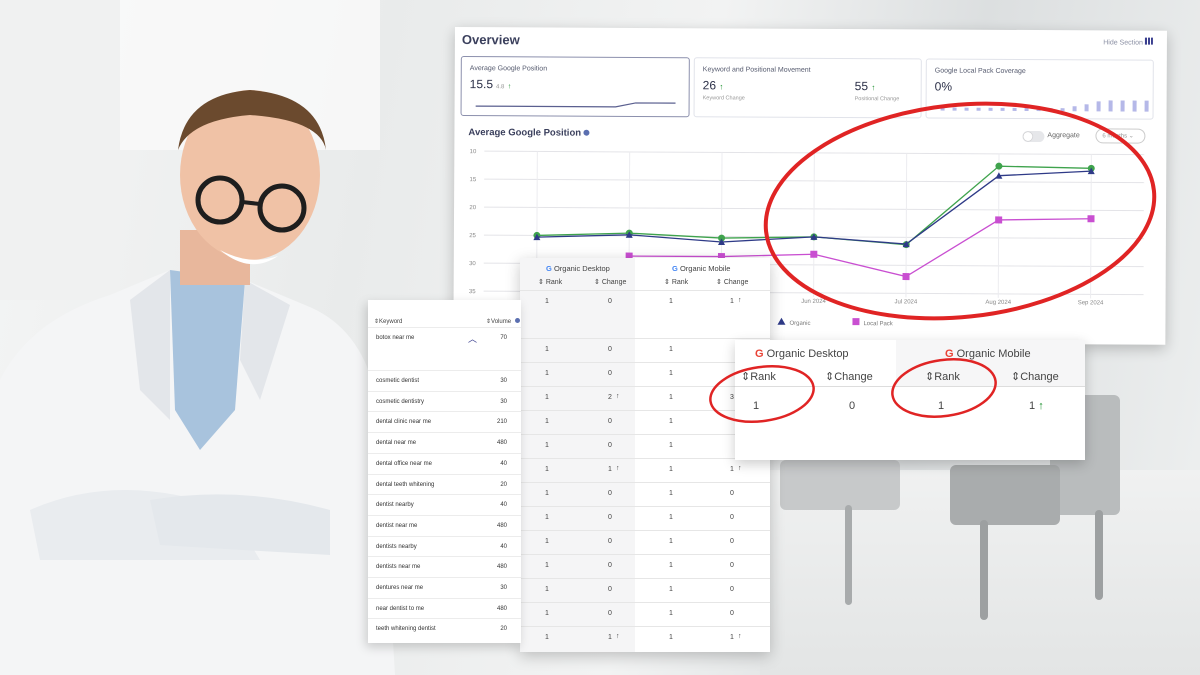 The height and width of the screenshot is (675, 1200). I want to click on zoom-desktop-rank-header: ⇕Rank, so click(758, 376).